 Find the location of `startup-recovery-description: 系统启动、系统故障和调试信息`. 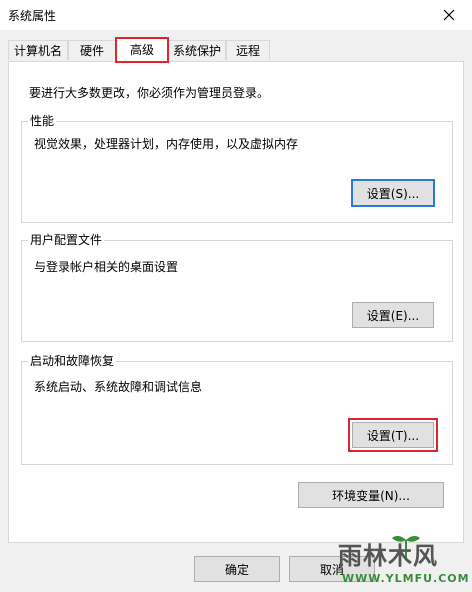

startup-recovery-description: 系统启动、系统故障和调试信息 is located at coordinates (118, 387).